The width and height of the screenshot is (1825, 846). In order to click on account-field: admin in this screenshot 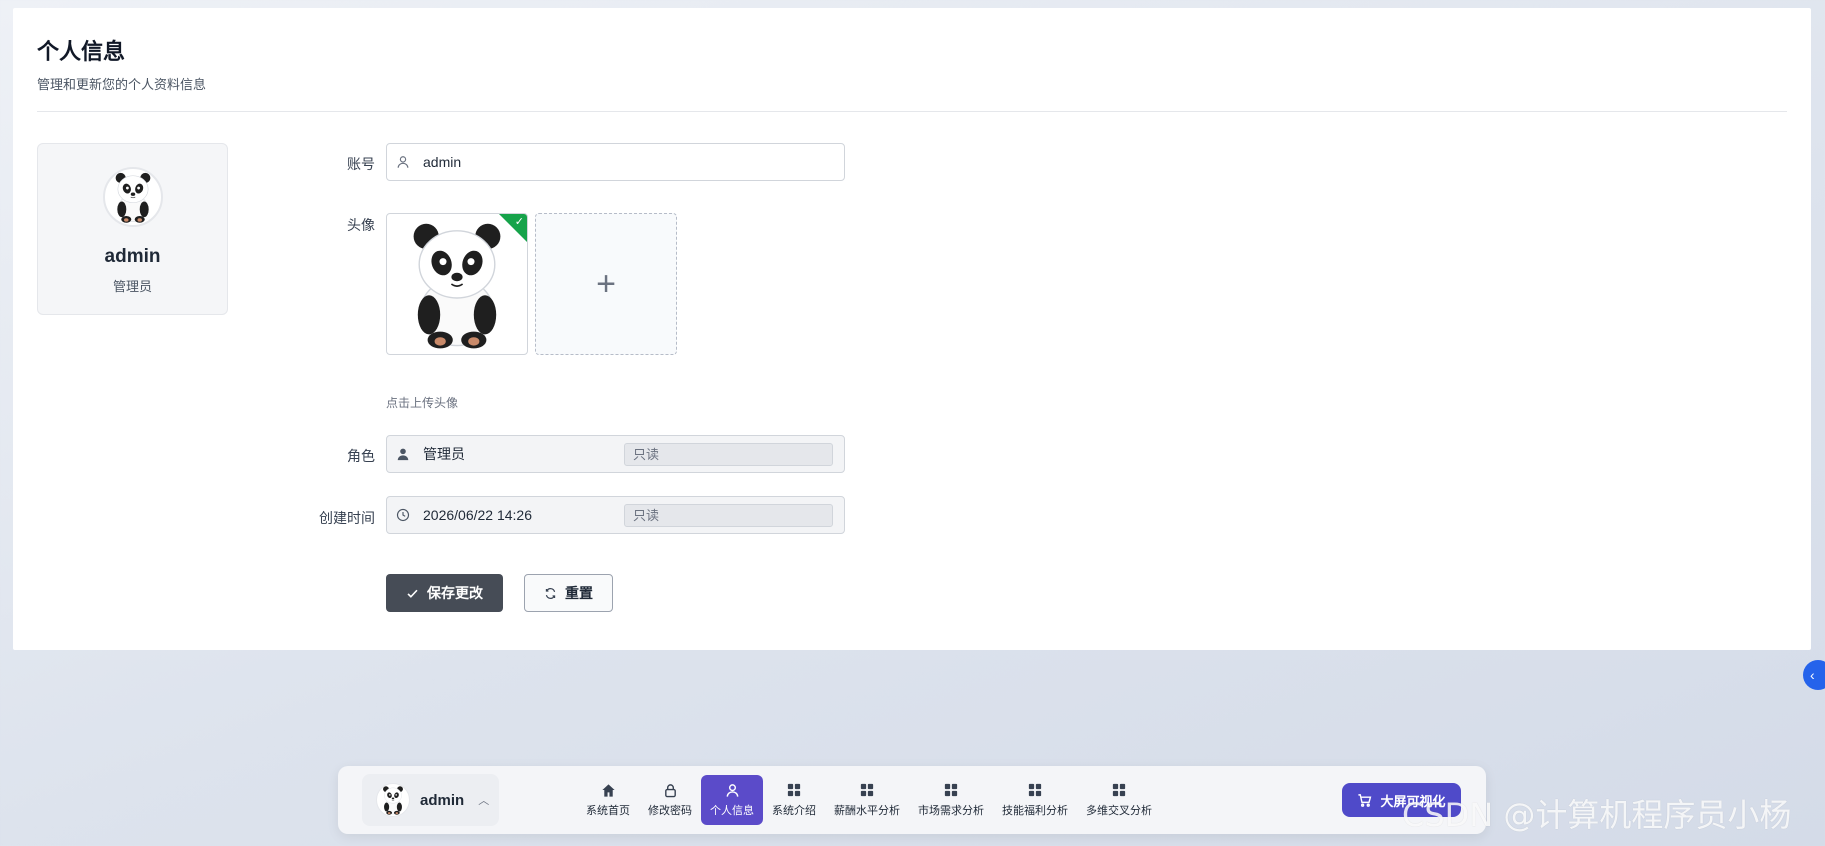, I will do `click(615, 162)`.